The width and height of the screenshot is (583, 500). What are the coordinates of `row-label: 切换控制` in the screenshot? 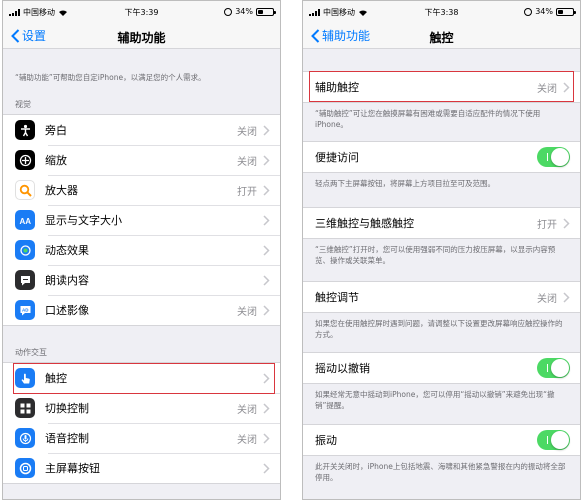 It's located at (67, 409).